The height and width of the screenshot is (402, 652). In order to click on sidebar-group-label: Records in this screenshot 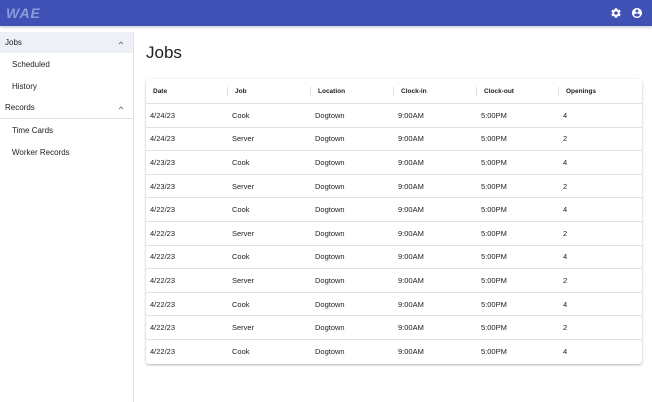, I will do `click(20, 107)`.